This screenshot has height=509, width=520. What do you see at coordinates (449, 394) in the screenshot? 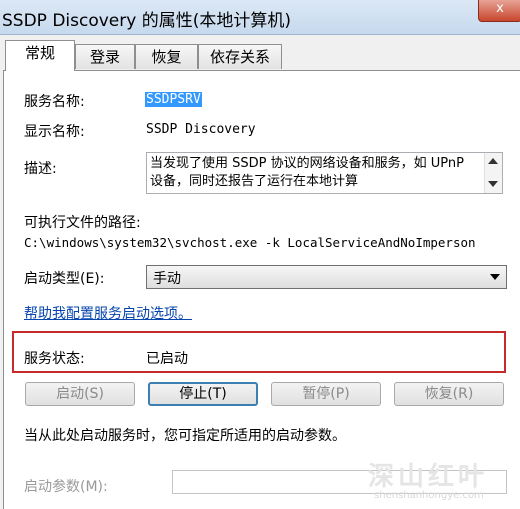
I see `resume-button: 恢复(R)` at bounding box center [449, 394].